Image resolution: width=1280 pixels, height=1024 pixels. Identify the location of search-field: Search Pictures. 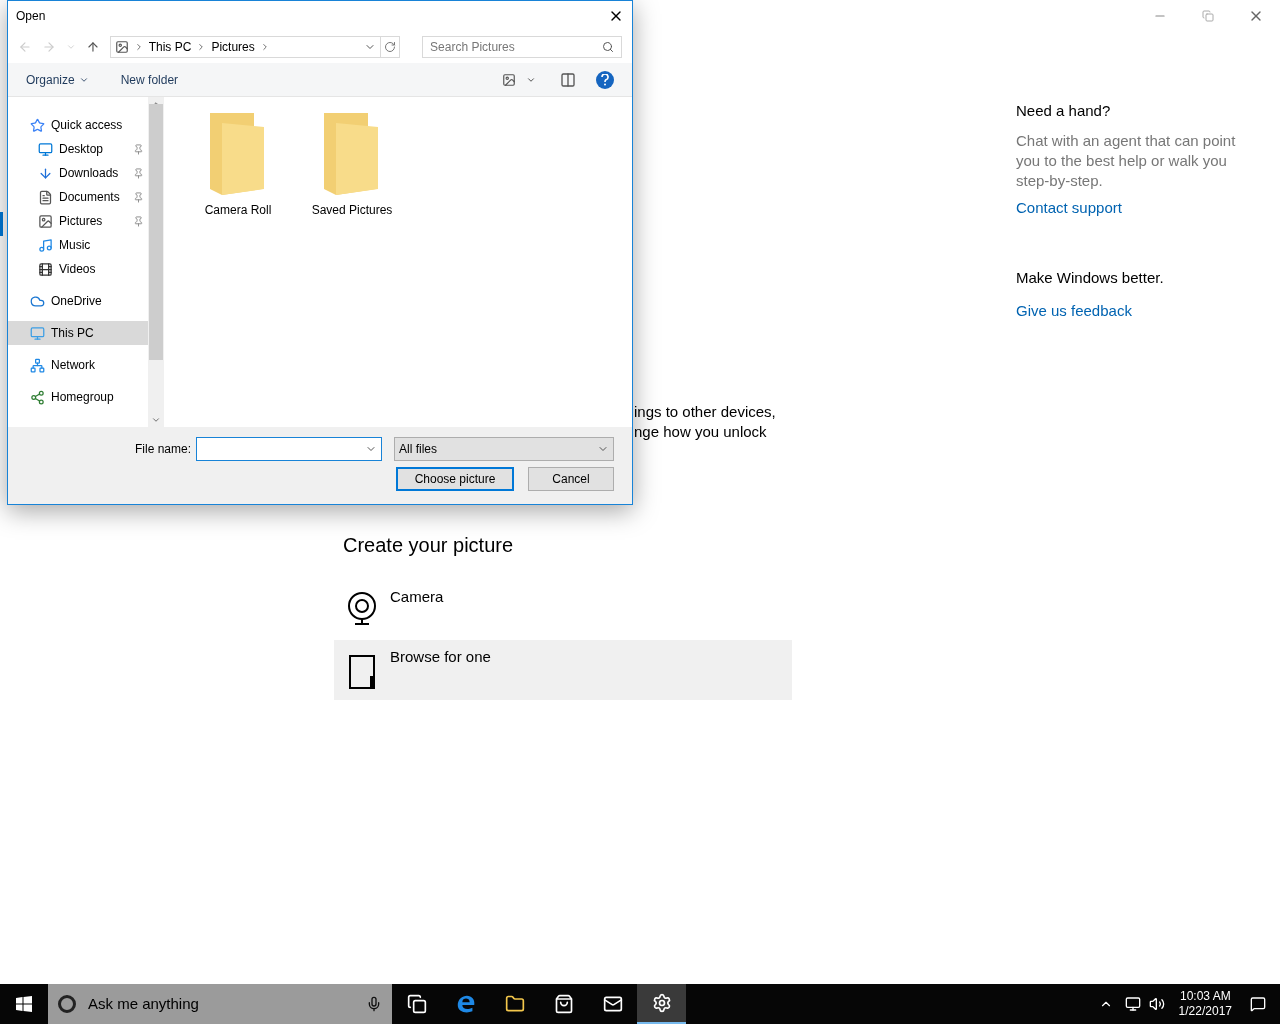
(522, 47).